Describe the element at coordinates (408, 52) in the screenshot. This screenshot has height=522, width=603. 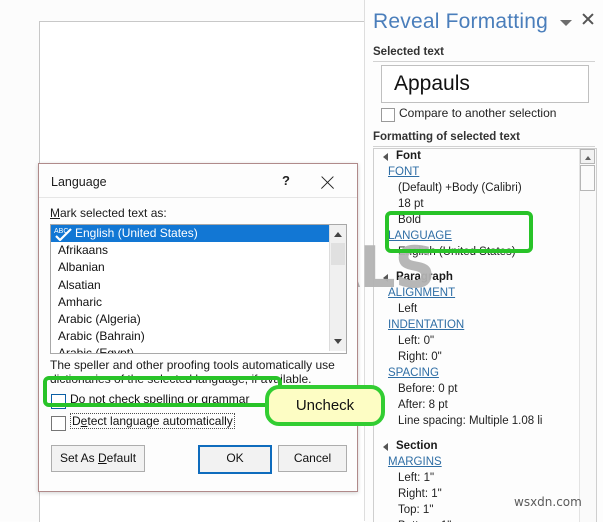
I see `selected-text-label: Selected text` at that location.